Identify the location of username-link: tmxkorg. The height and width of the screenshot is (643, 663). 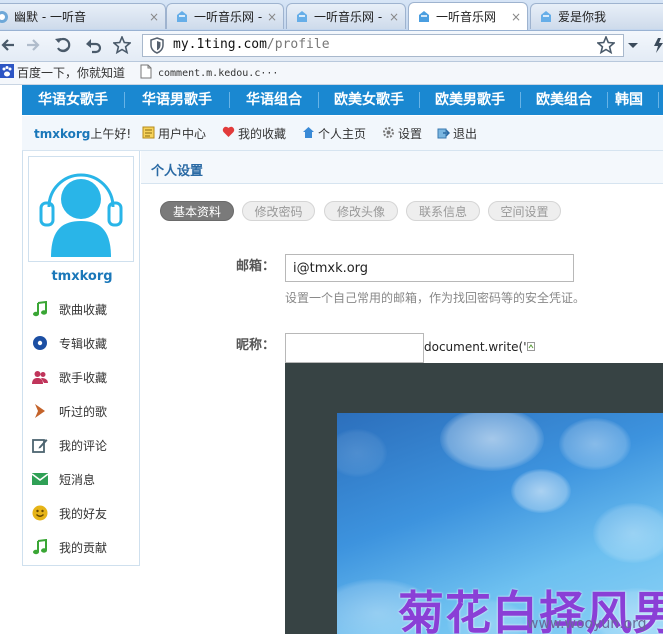
(62, 134).